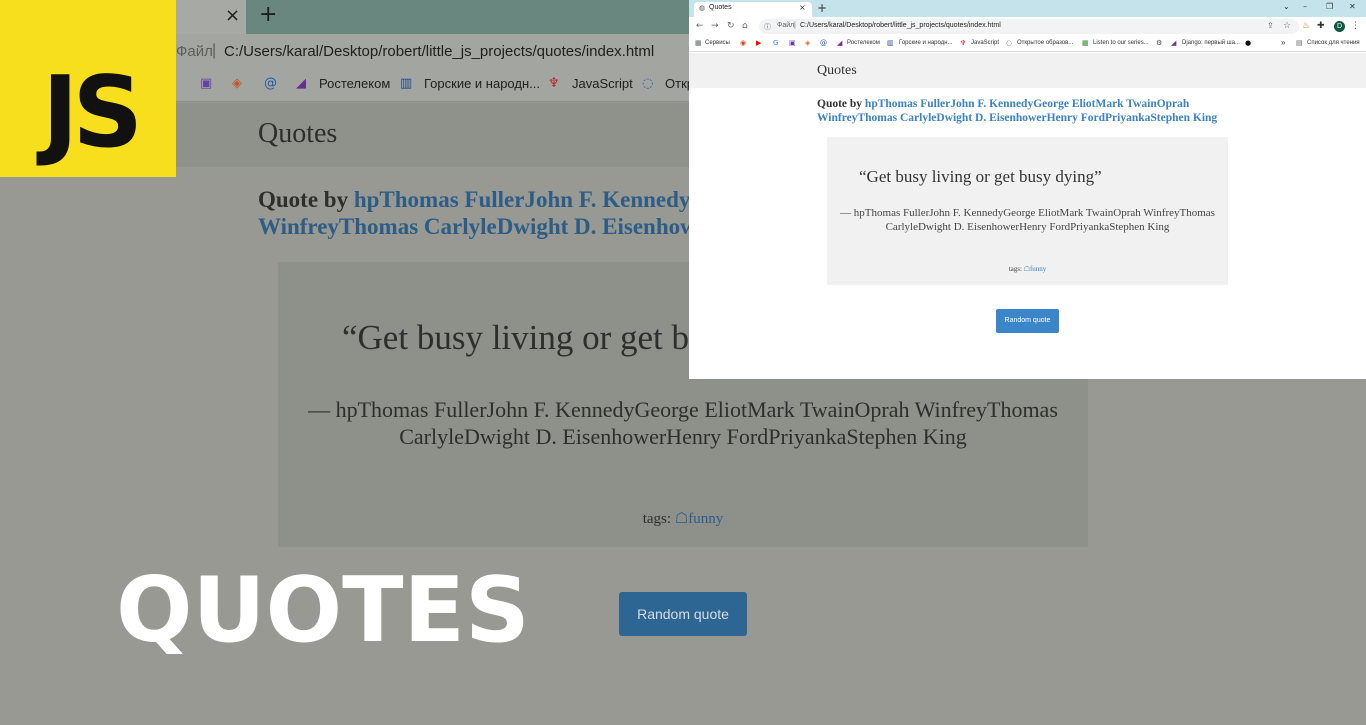 Image resolution: width=1366 pixels, height=725 pixels. Describe the element at coordinates (890, 43) in the screenshot. I see `gorskie-icon: ▥` at that location.